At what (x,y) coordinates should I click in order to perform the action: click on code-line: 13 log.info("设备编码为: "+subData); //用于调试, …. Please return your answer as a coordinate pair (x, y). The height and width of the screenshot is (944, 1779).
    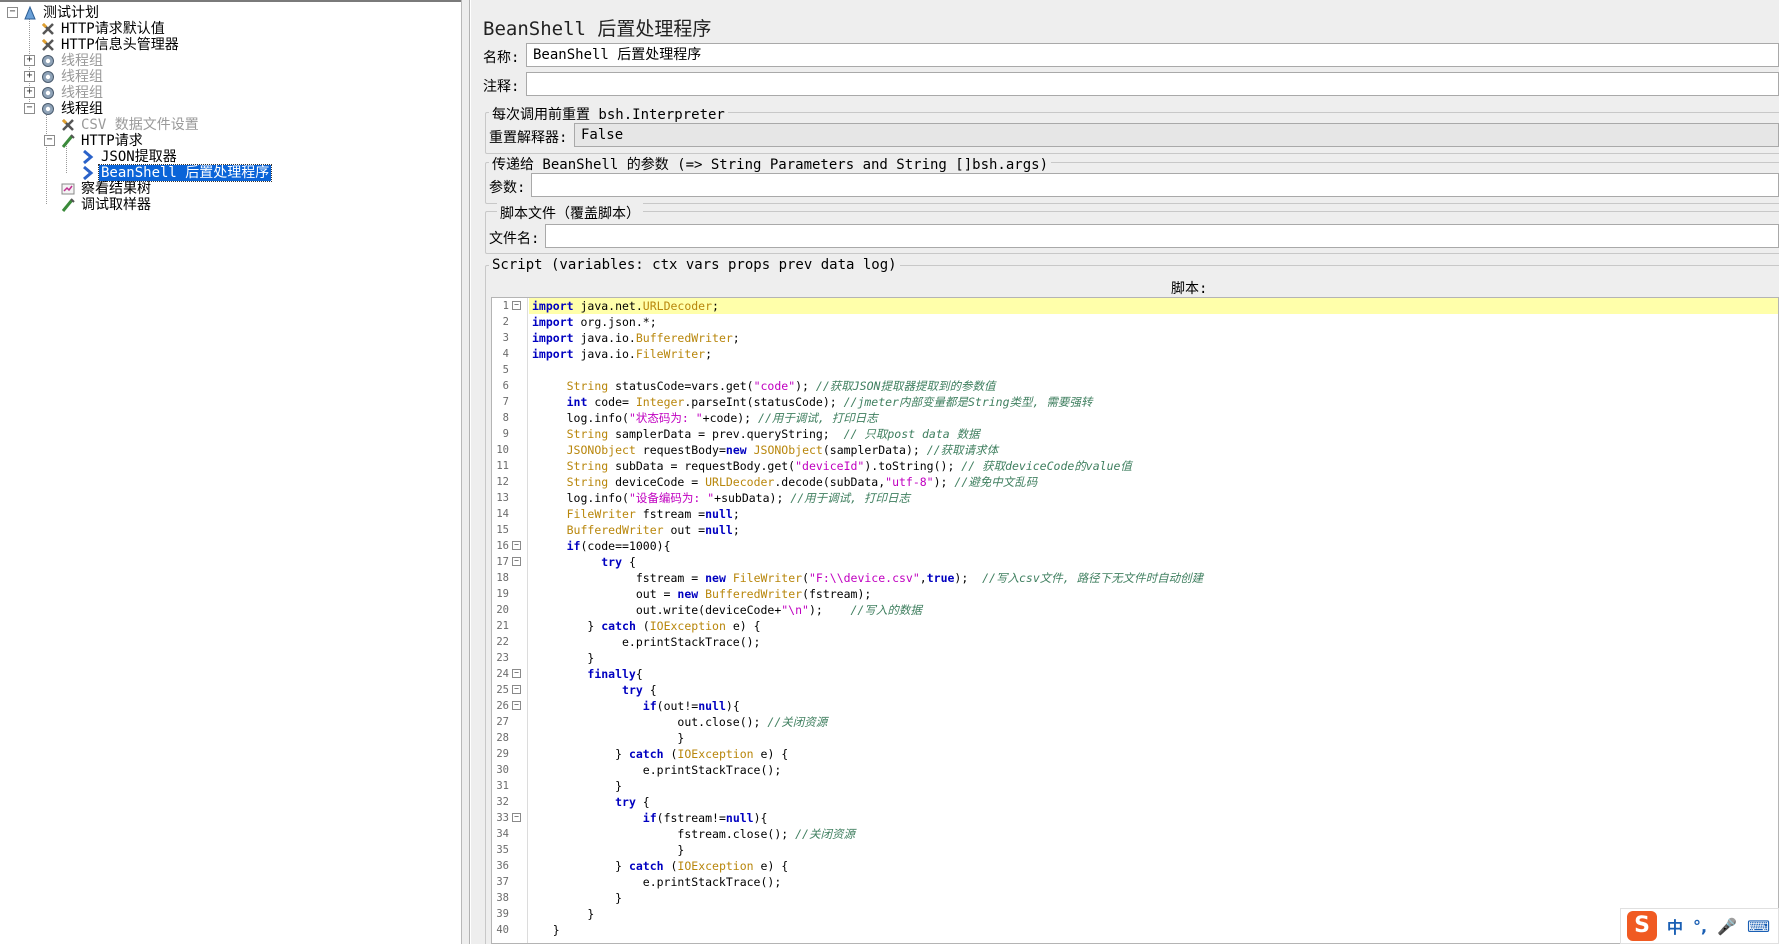
    Looking at the image, I should click on (1135, 498).